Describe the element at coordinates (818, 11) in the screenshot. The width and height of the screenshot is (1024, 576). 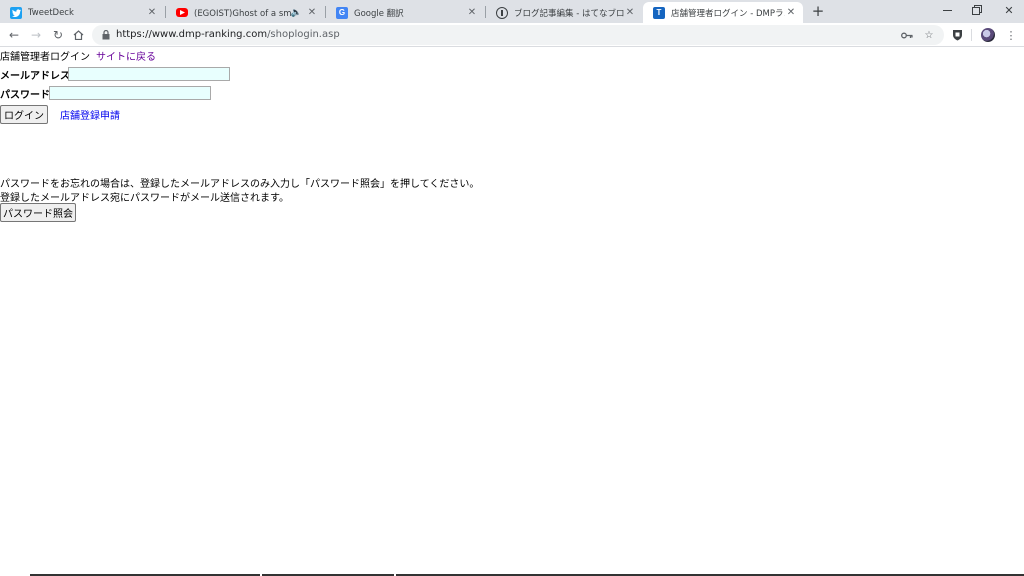
I see `new-tab-button: +` at that location.